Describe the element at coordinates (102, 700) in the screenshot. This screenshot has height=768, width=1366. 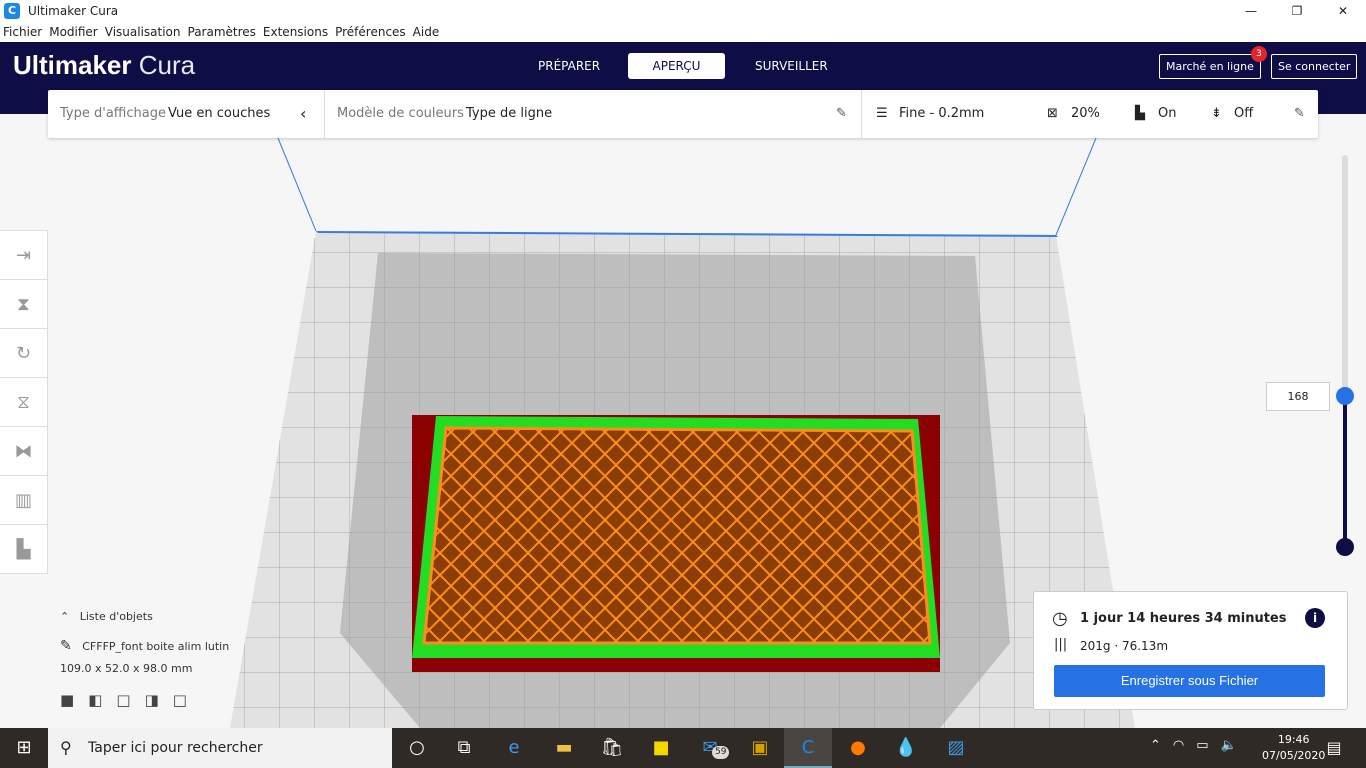
I see `view-front-icon: ◧` at that location.